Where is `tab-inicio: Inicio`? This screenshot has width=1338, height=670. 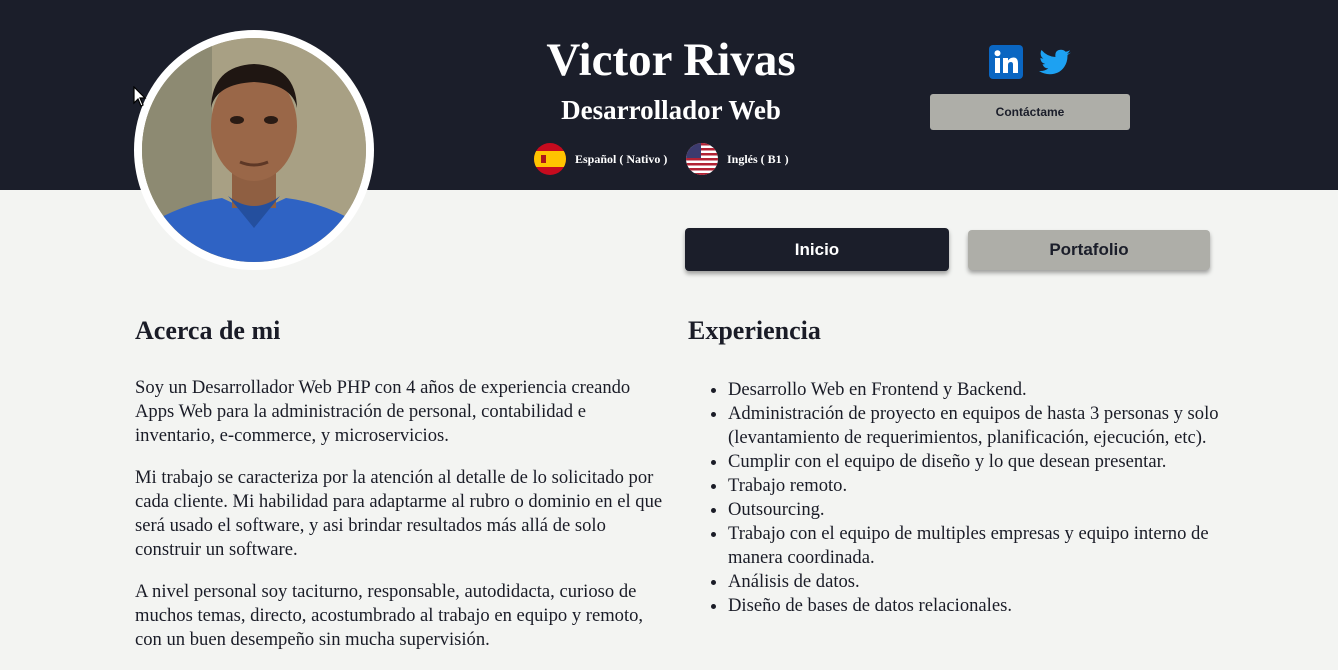 tab-inicio: Inicio is located at coordinates (817, 249).